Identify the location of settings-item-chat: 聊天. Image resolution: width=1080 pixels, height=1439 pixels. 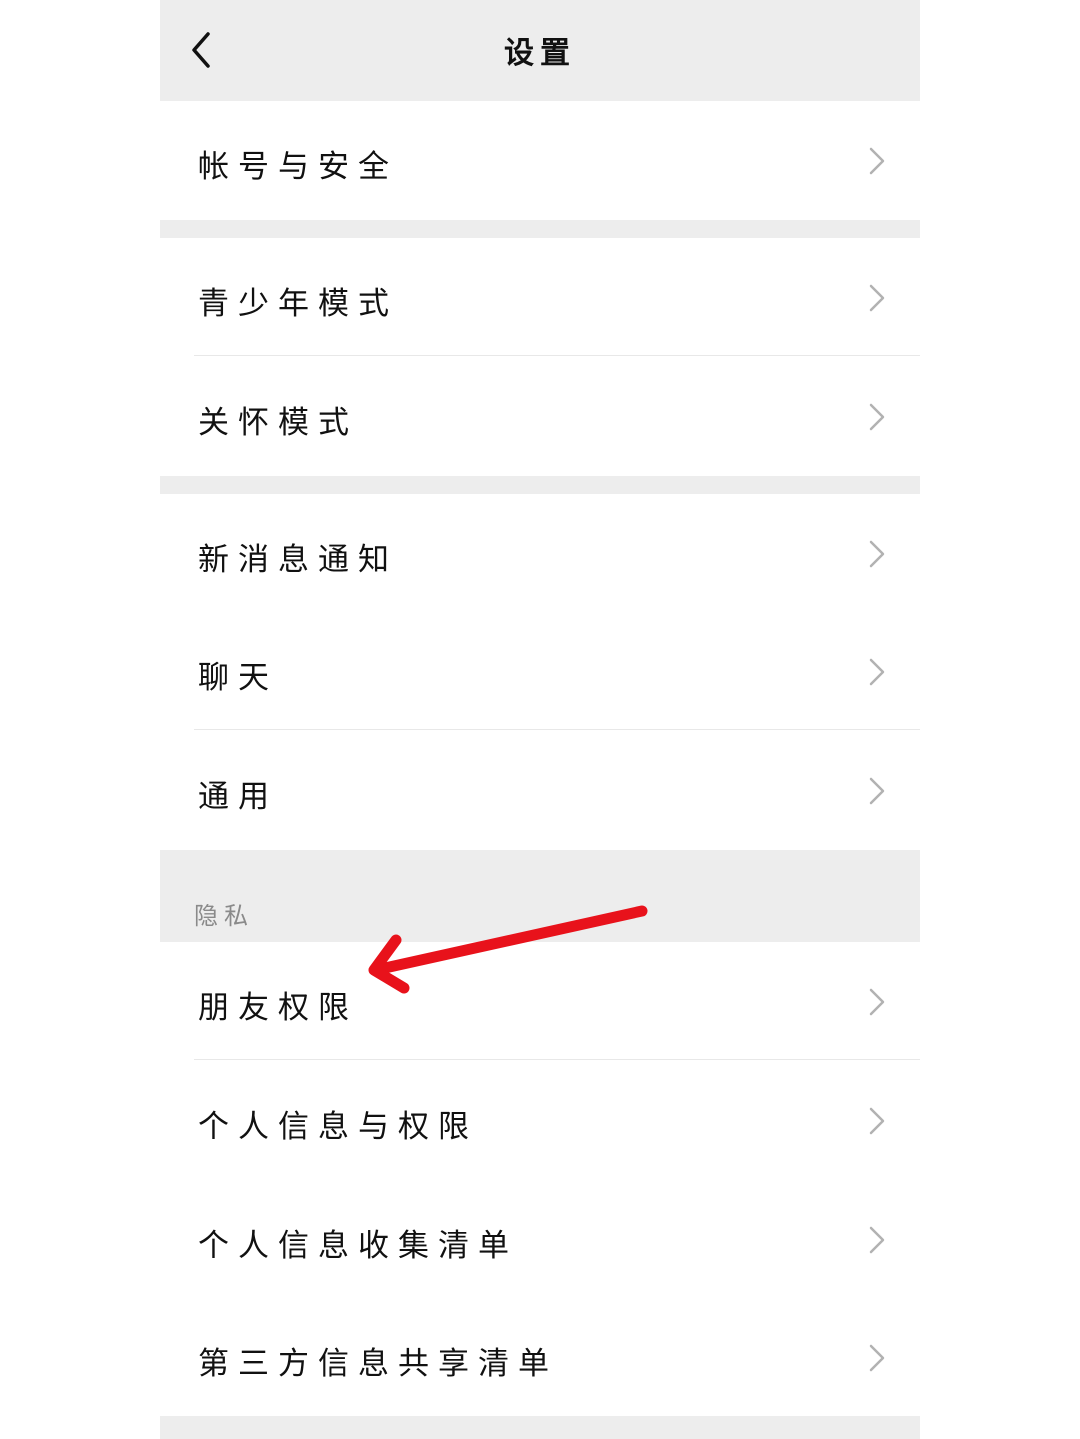
(540, 671).